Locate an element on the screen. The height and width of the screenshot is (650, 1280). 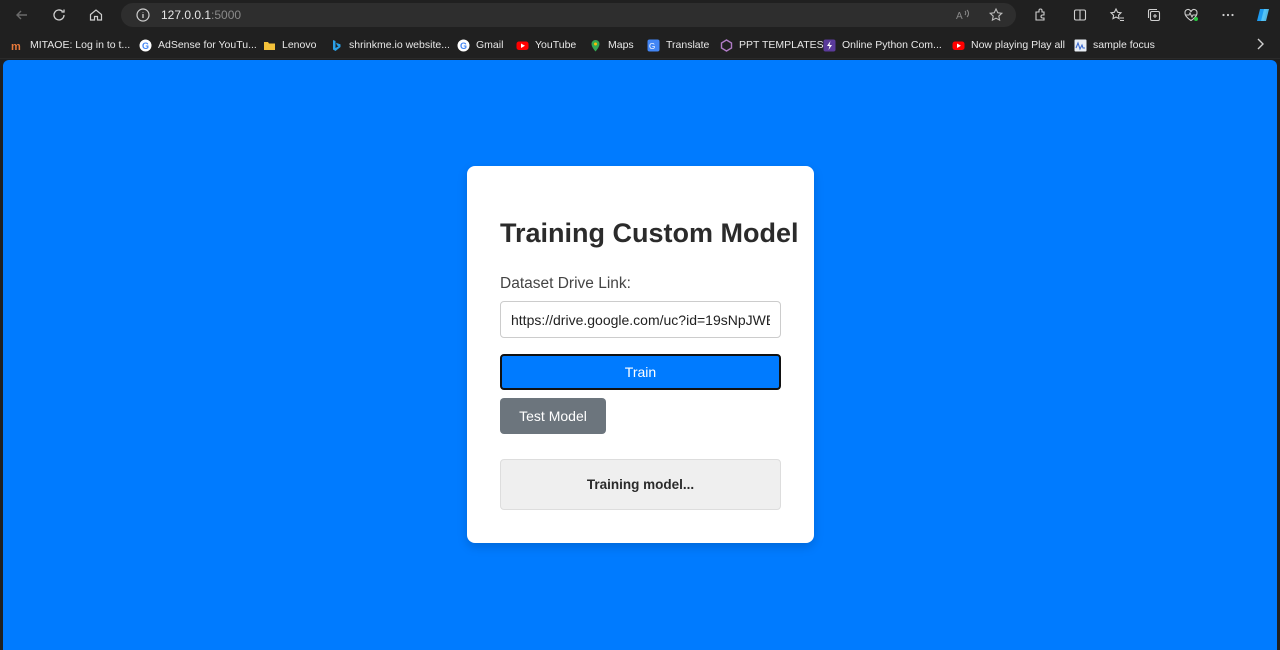
bookmark-label: YouTube is located at coordinates (556, 45).